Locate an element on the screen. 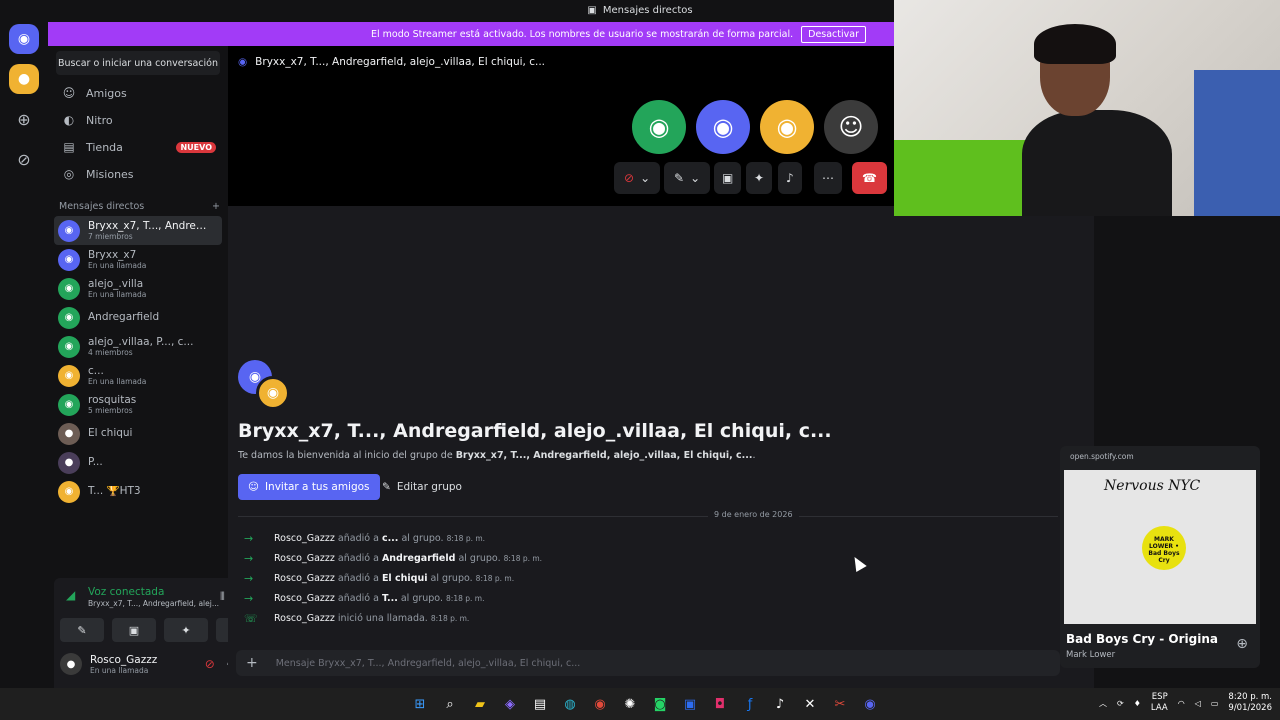 This screenshot has height=720, width=1280. clock-time: 8:20 p. m. is located at coordinates (1250, 697).